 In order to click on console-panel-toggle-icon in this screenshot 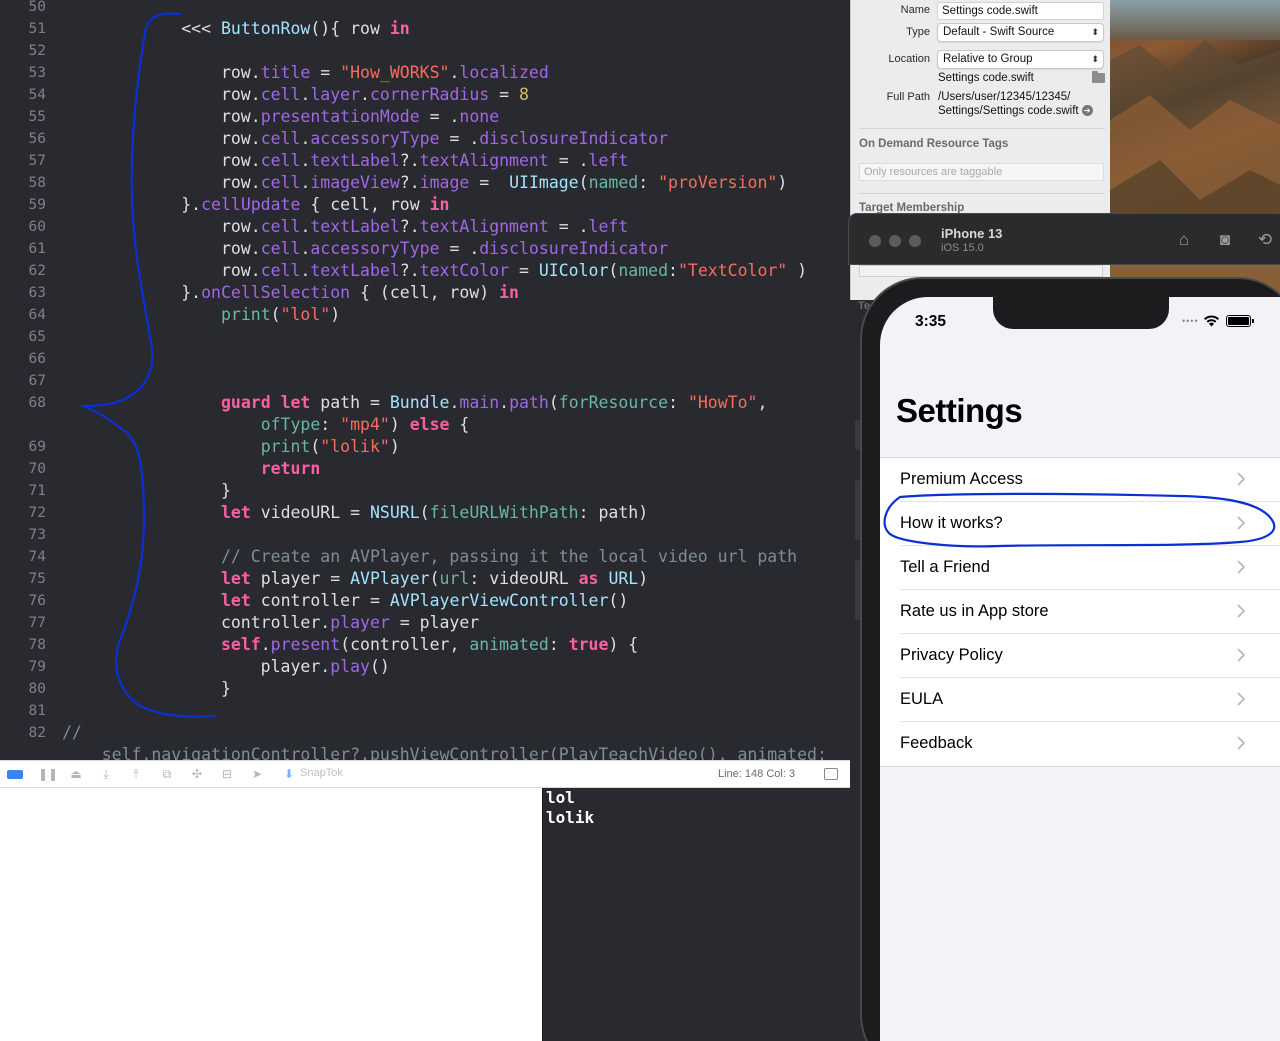, I will do `click(831, 774)`.